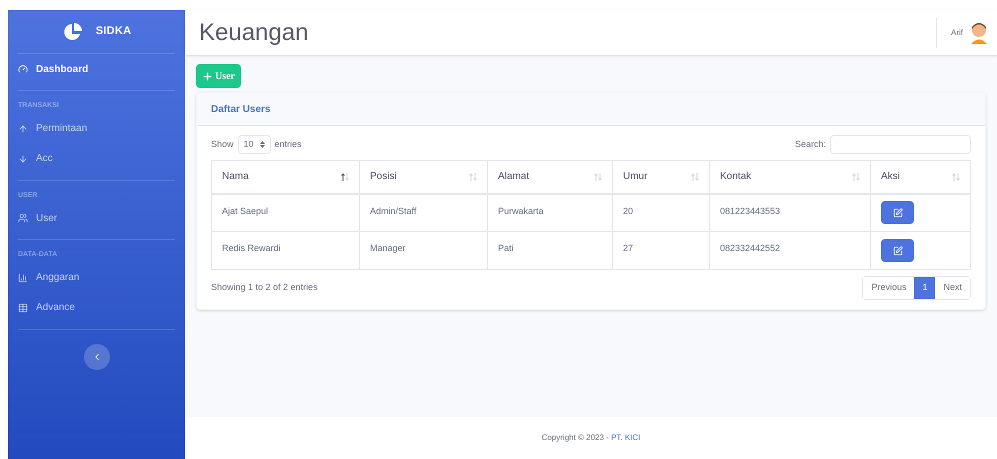 This screenshot has height=459, width=997. I want to click on table-cell: 082332442552, so click(790, 251).